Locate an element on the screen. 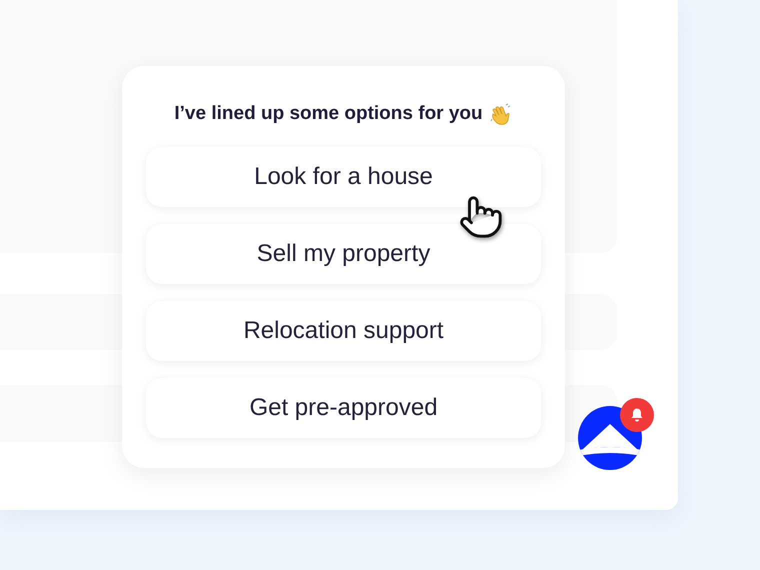 The height and width of the screenshot is (570, 760). option-button: Get pre-approved is located at coordinates (343, 408).